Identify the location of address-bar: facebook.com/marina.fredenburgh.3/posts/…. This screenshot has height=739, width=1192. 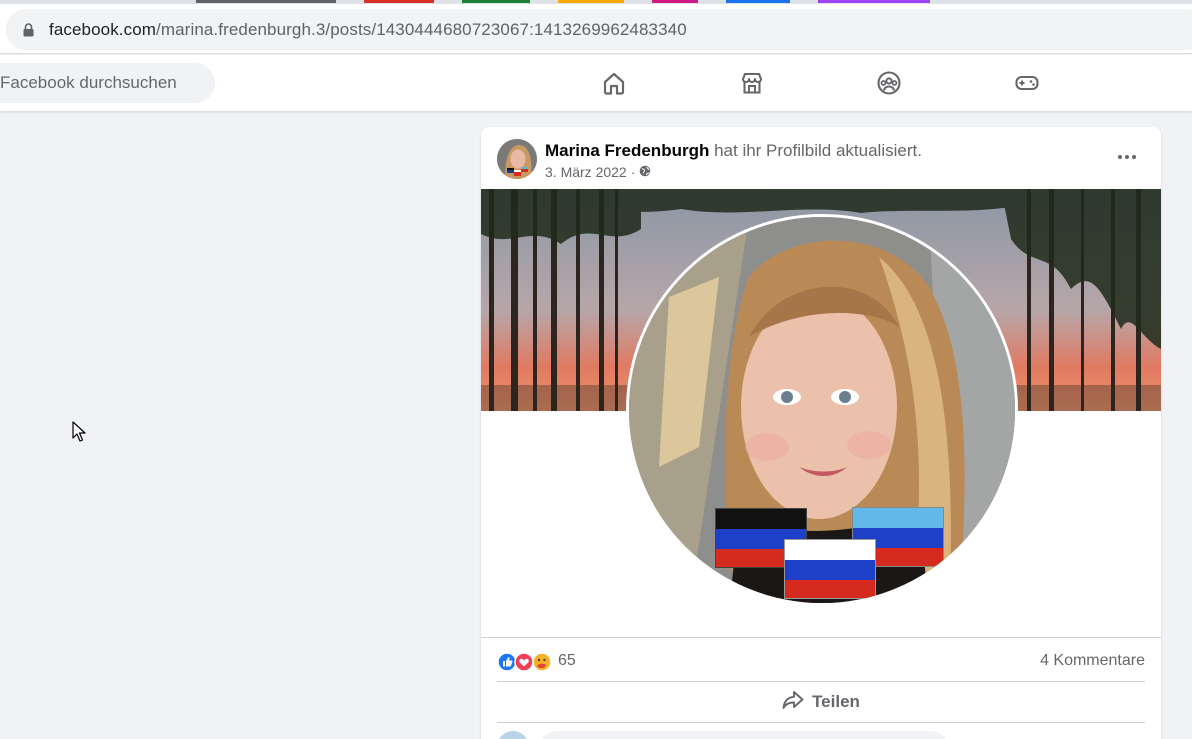
(599, 29).